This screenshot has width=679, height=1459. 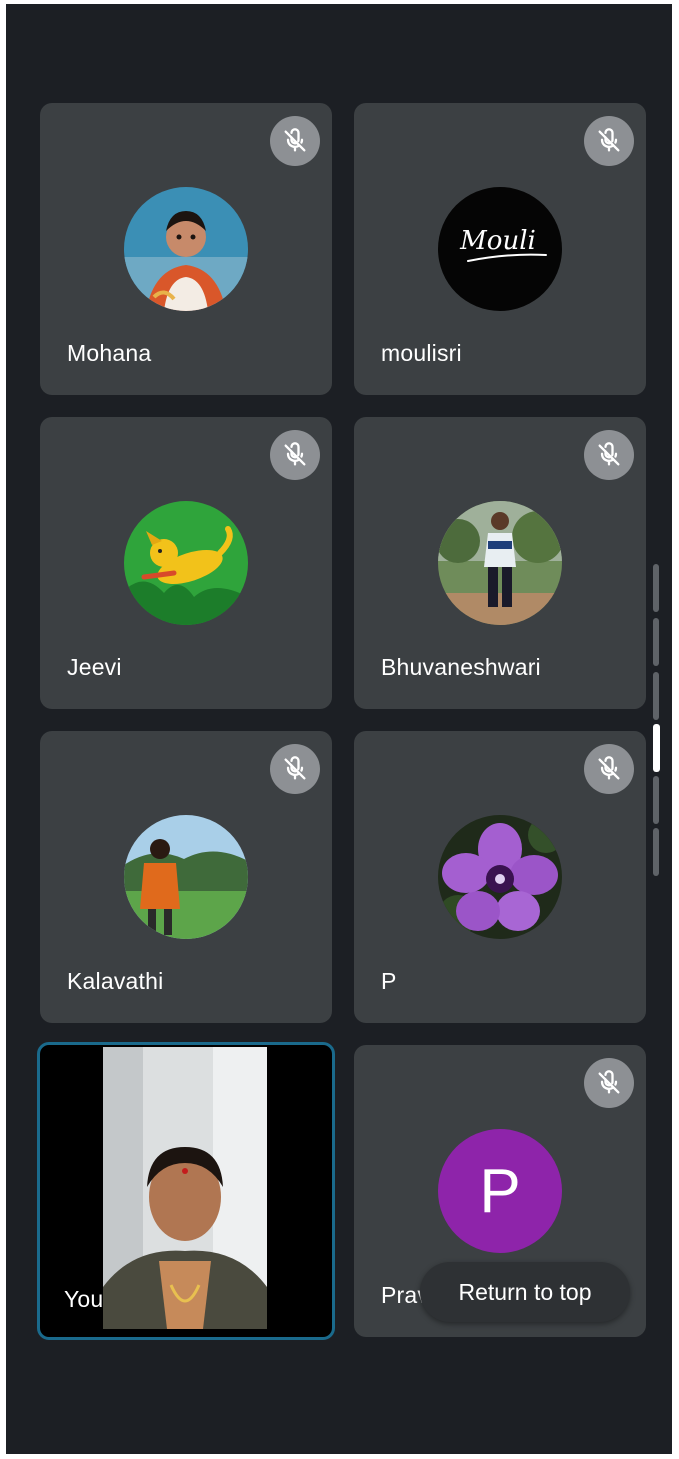 I want to click on participant-tile-kalavathi: Kalavathi, so click(x=186, y=877).